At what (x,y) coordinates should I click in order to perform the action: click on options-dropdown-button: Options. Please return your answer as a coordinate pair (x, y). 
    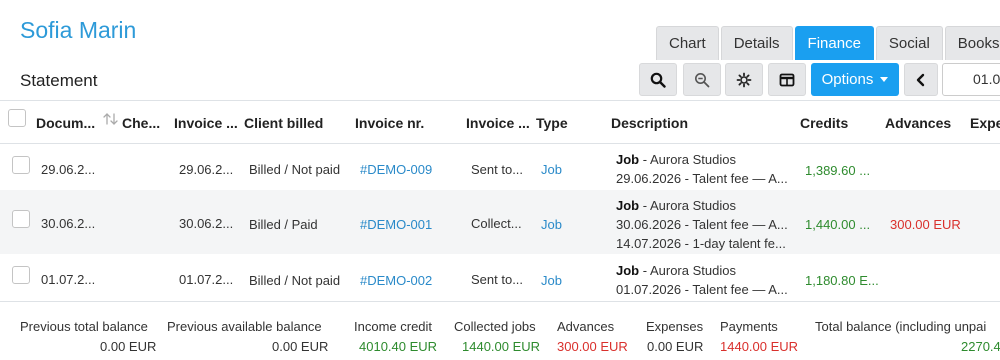
    Looking at the image, I should click on (855, 79).